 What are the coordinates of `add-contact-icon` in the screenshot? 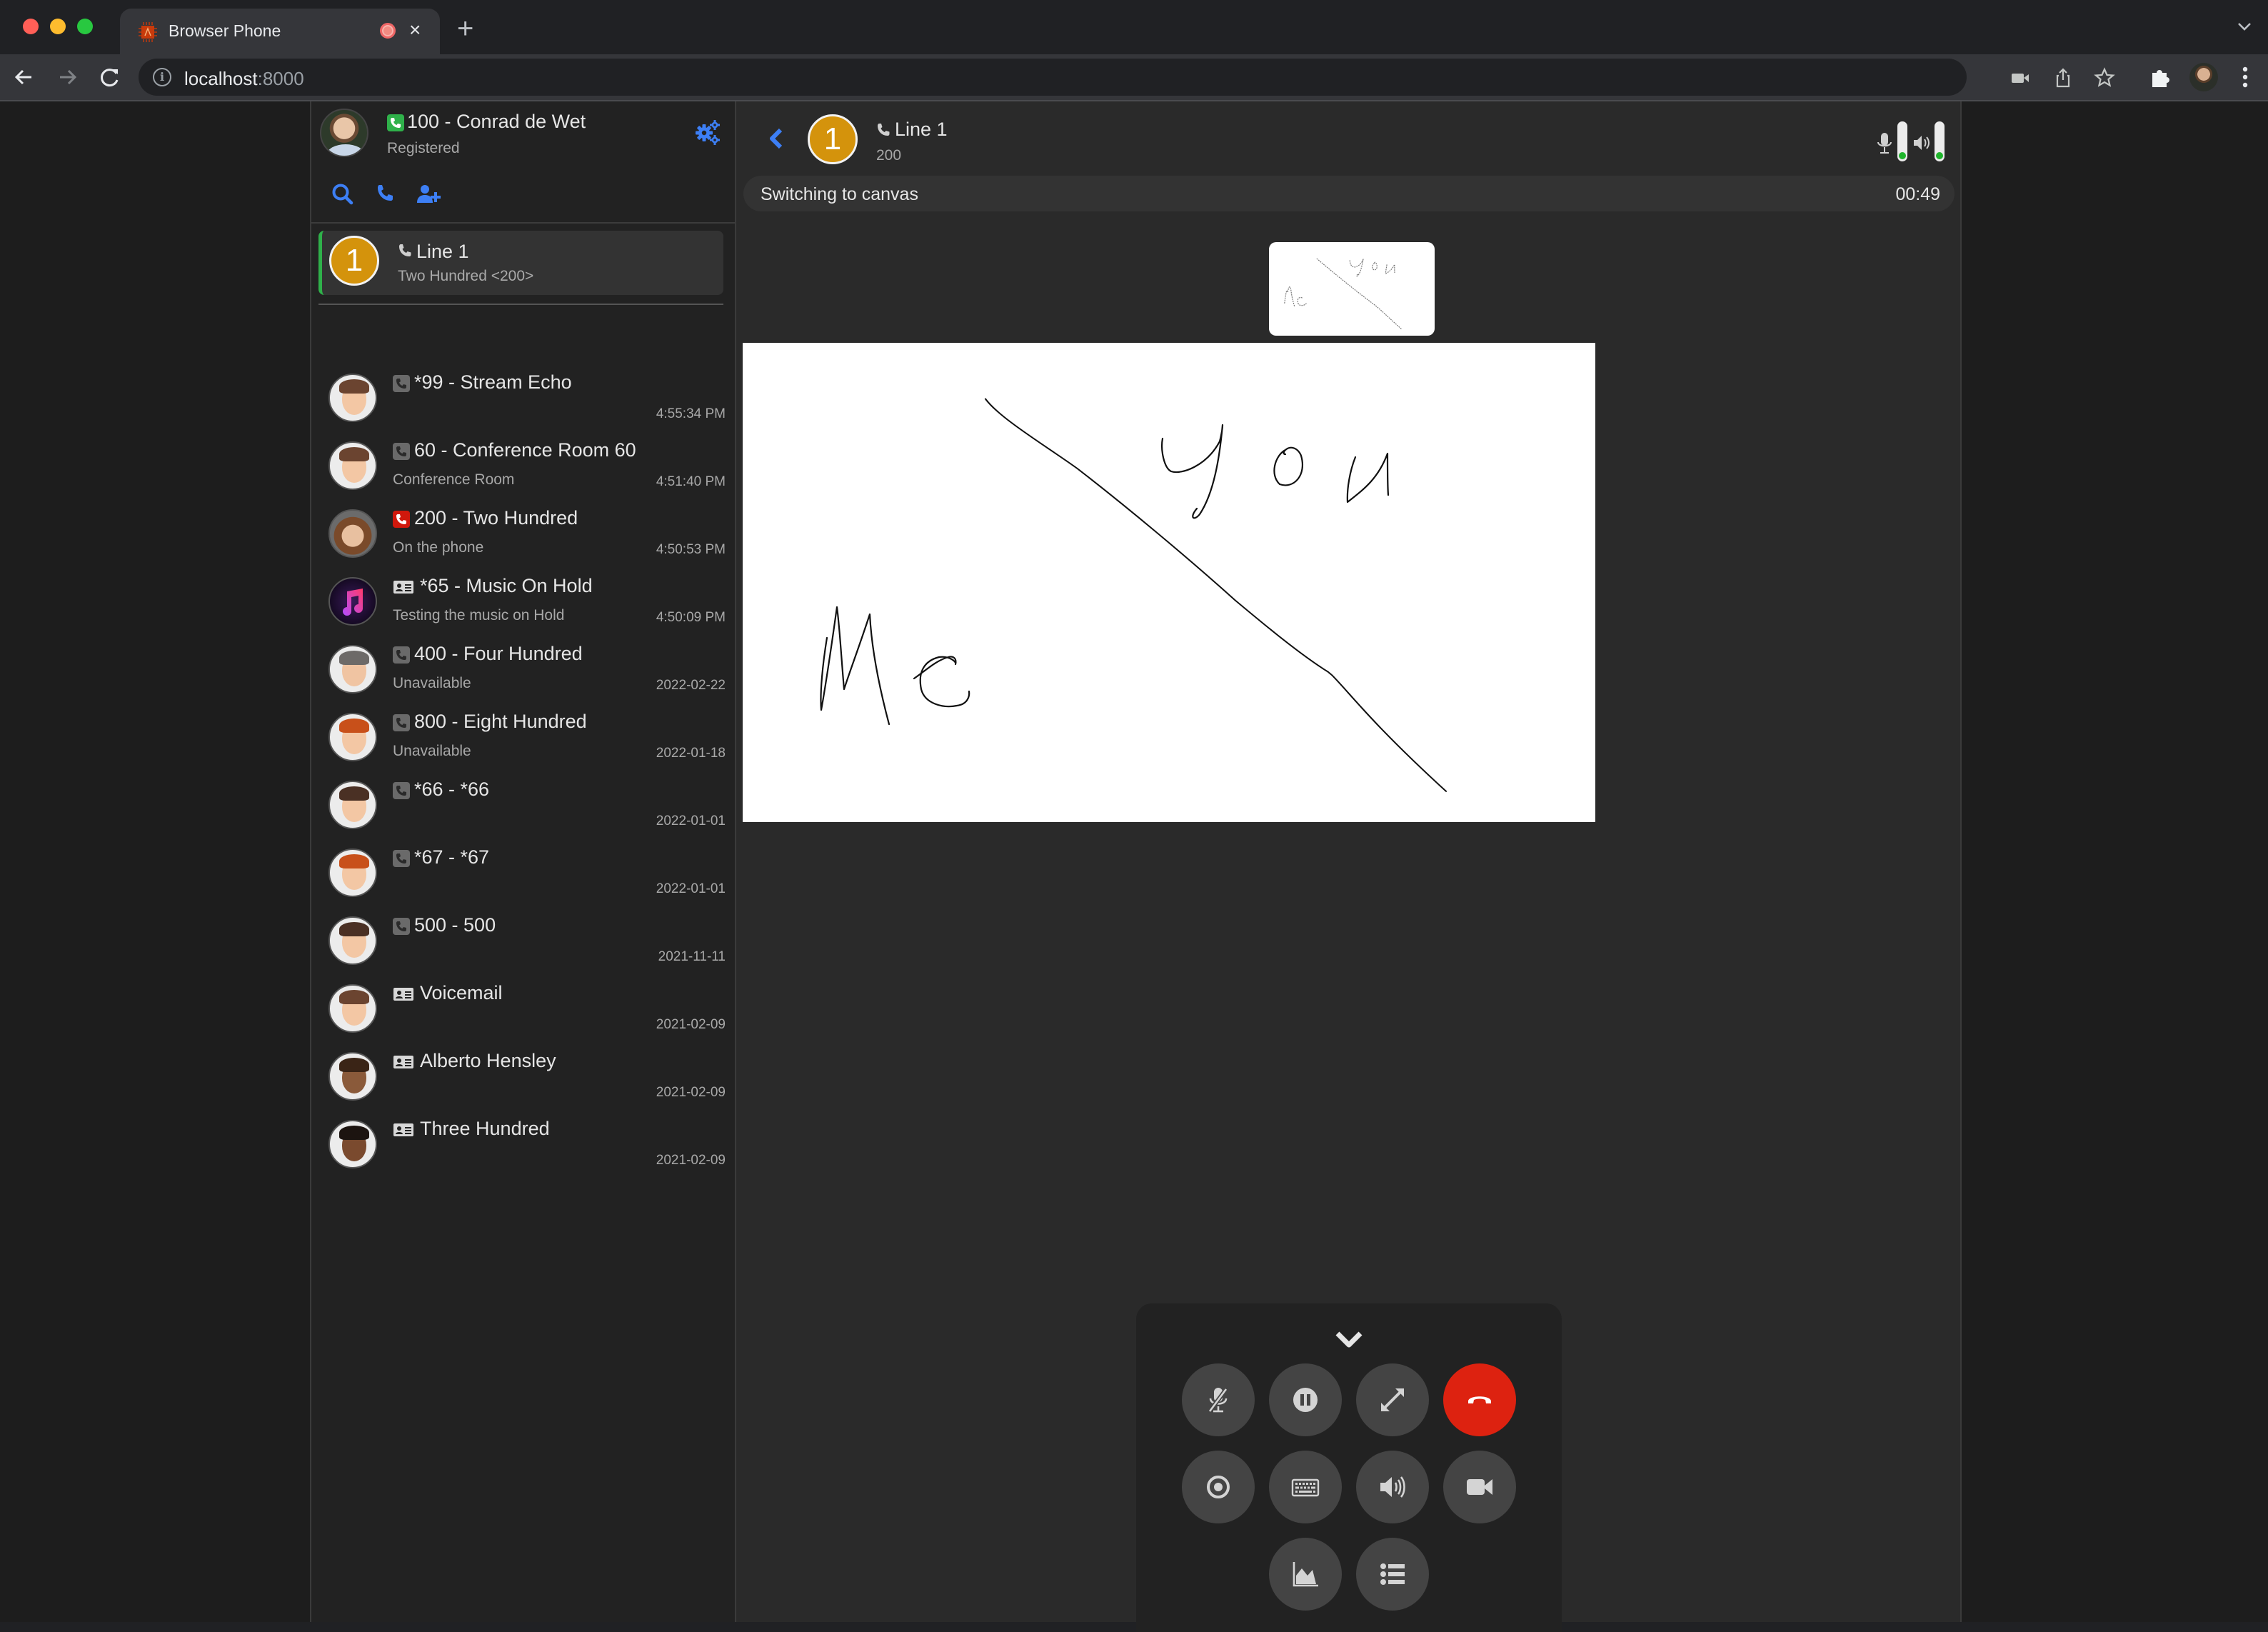 It's located at (428, 194).